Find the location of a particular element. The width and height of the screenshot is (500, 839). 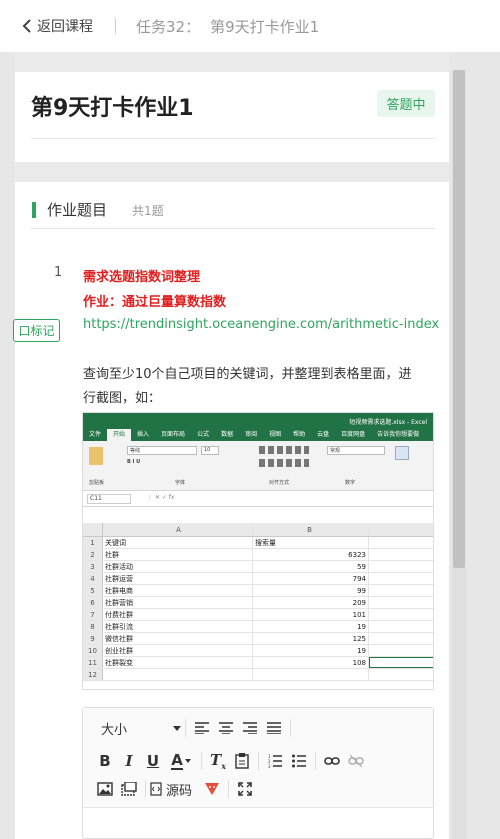

conditional-format-icon is located at coordinates (402, 453).